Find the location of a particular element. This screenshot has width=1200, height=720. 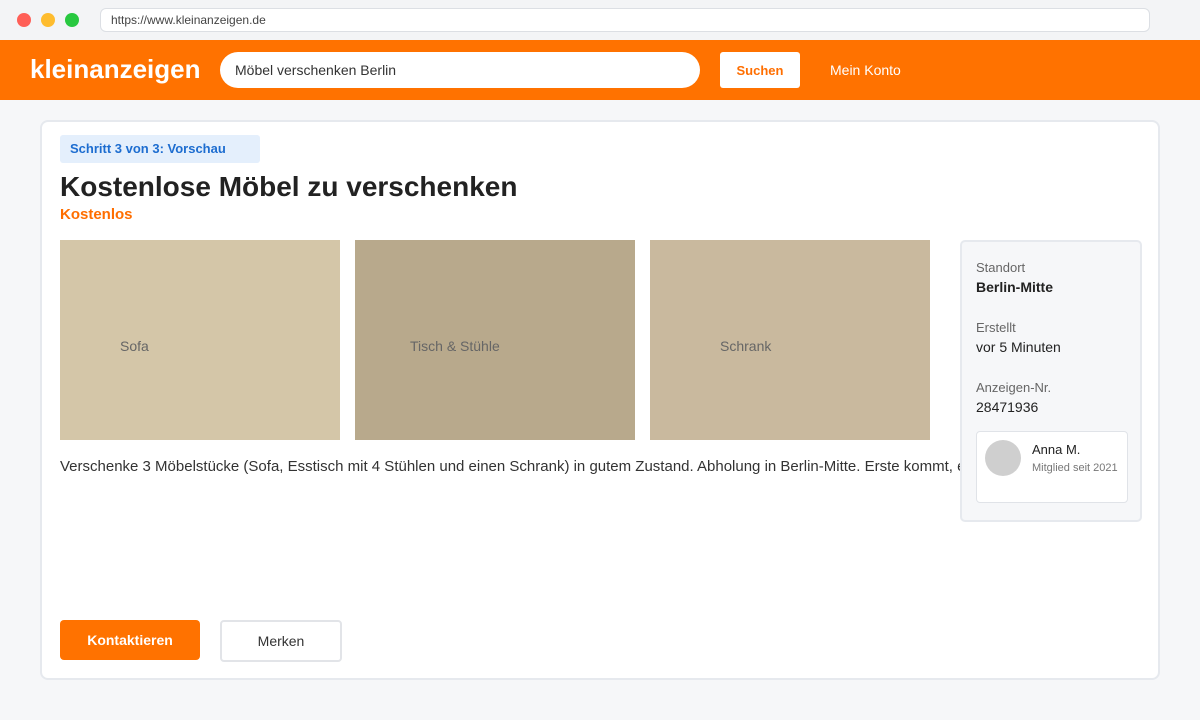

location-value: Berlin-Mitte is located at coordinates (1014, 287).